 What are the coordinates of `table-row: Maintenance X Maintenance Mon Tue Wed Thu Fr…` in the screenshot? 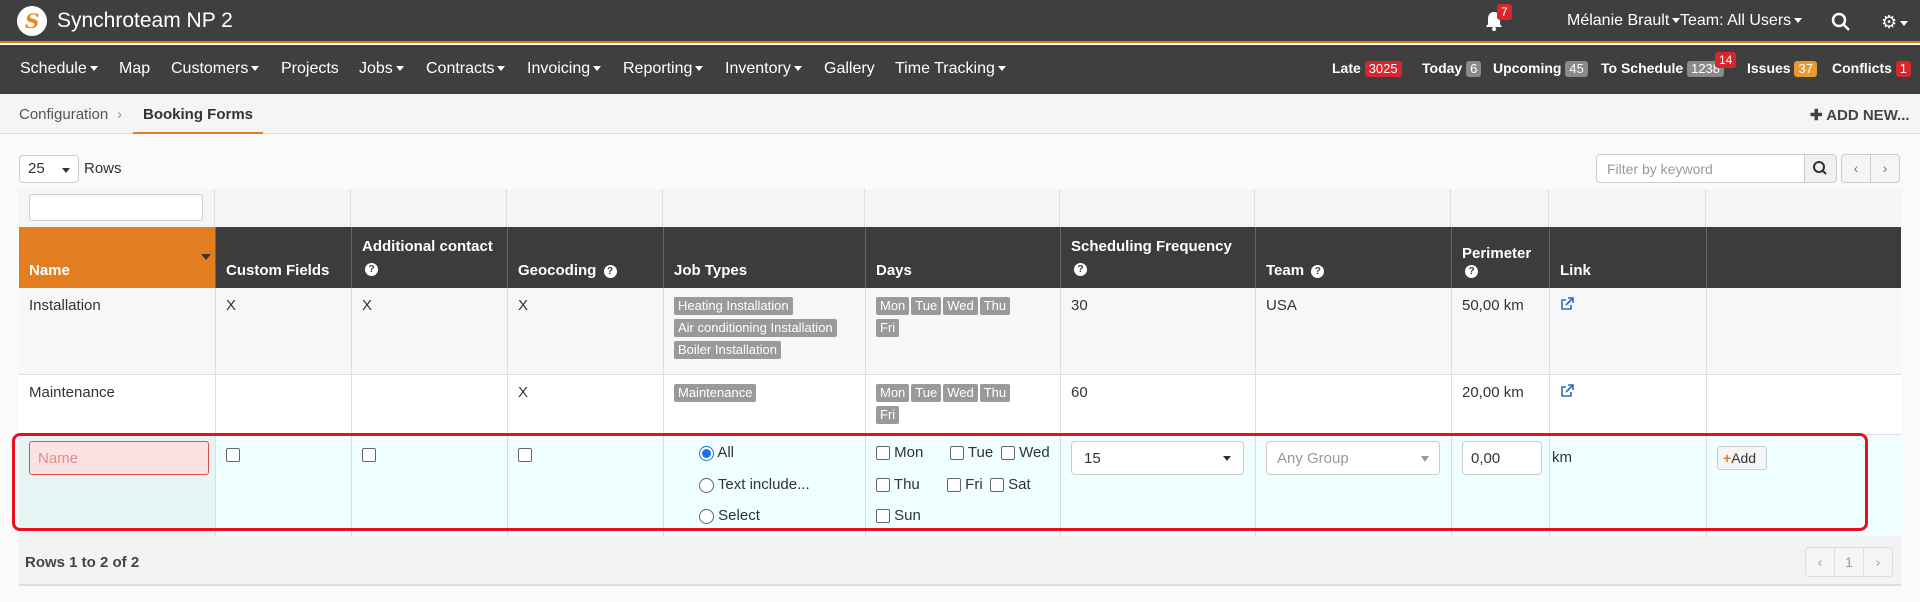 It's located at (960, 405).